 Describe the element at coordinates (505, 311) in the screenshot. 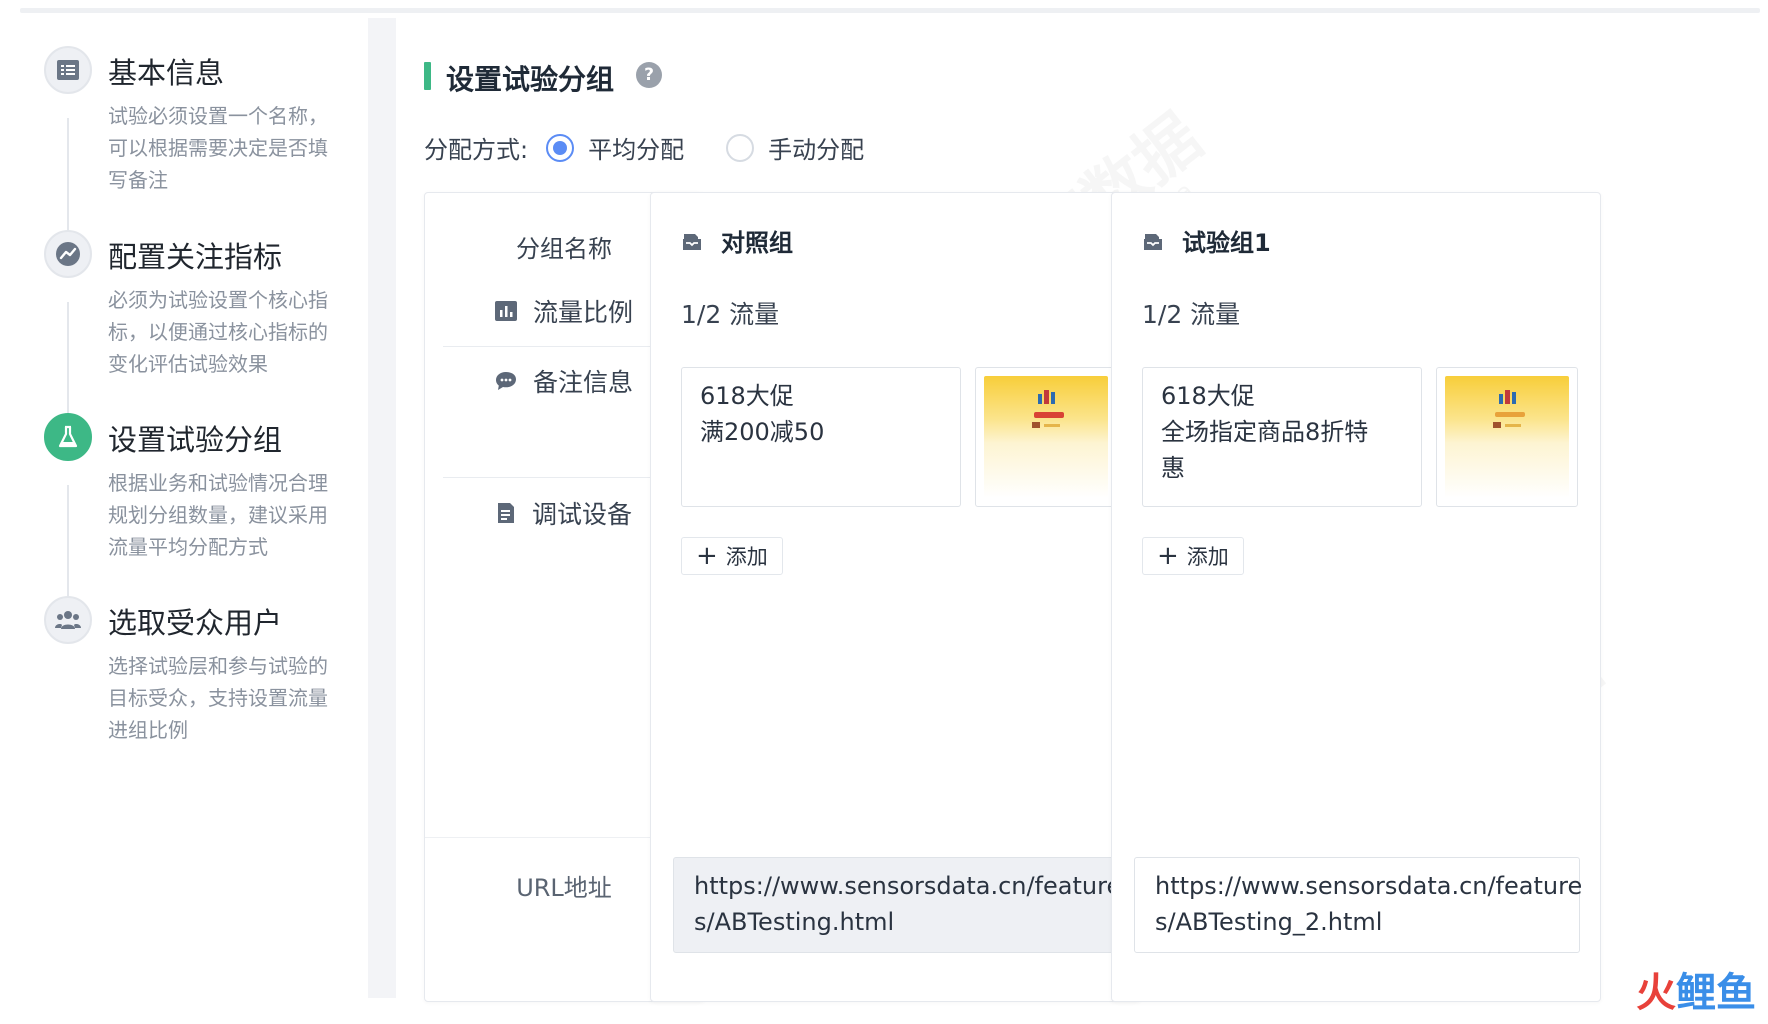

I see `bar-chart-icon` at that location.